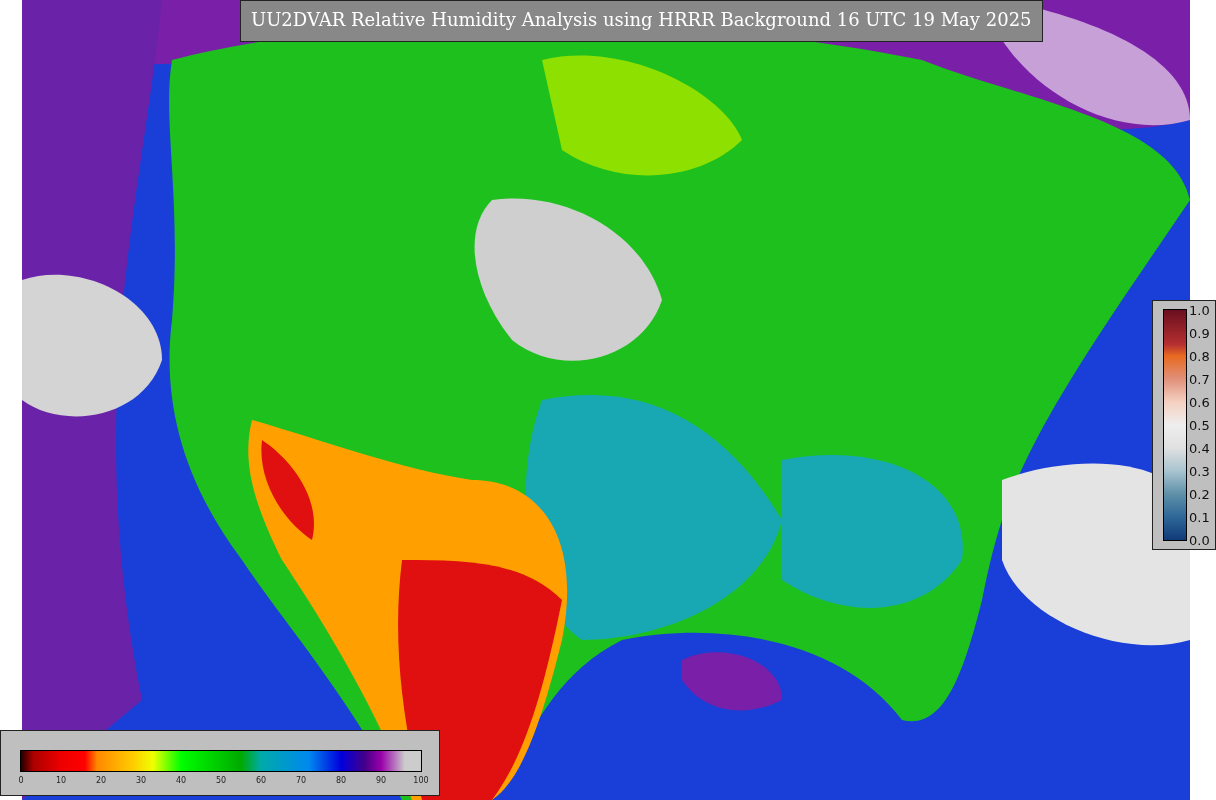 Image resolution: width=1216 pixels, height=800 pixels. I want to click on colorbar-label: 60, so click(261, 780).